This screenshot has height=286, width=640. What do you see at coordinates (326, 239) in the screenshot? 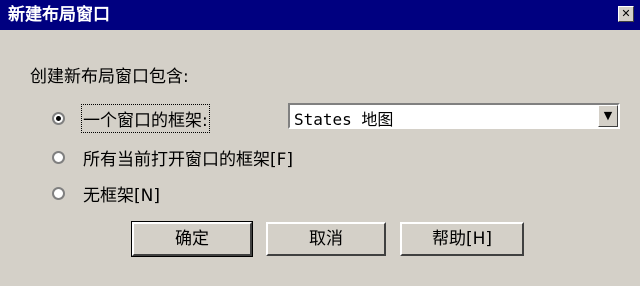
I see `cancel-button: 取消` at bounding box center [326, 239].